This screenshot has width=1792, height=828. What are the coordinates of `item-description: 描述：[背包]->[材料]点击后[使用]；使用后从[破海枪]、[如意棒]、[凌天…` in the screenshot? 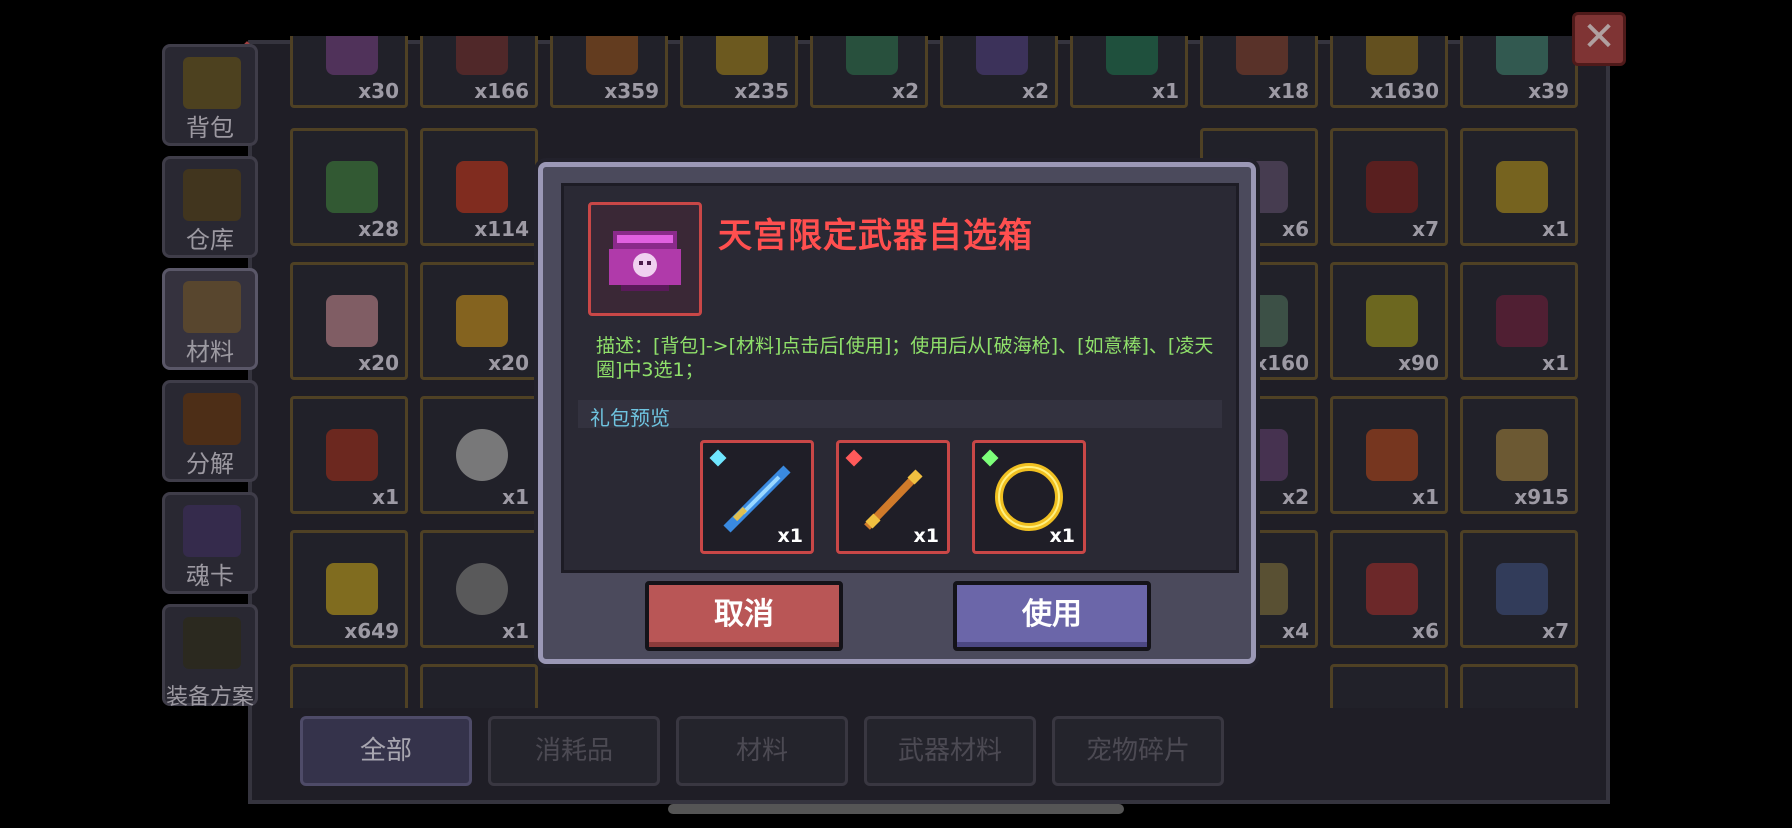 It's located at (905, 358).